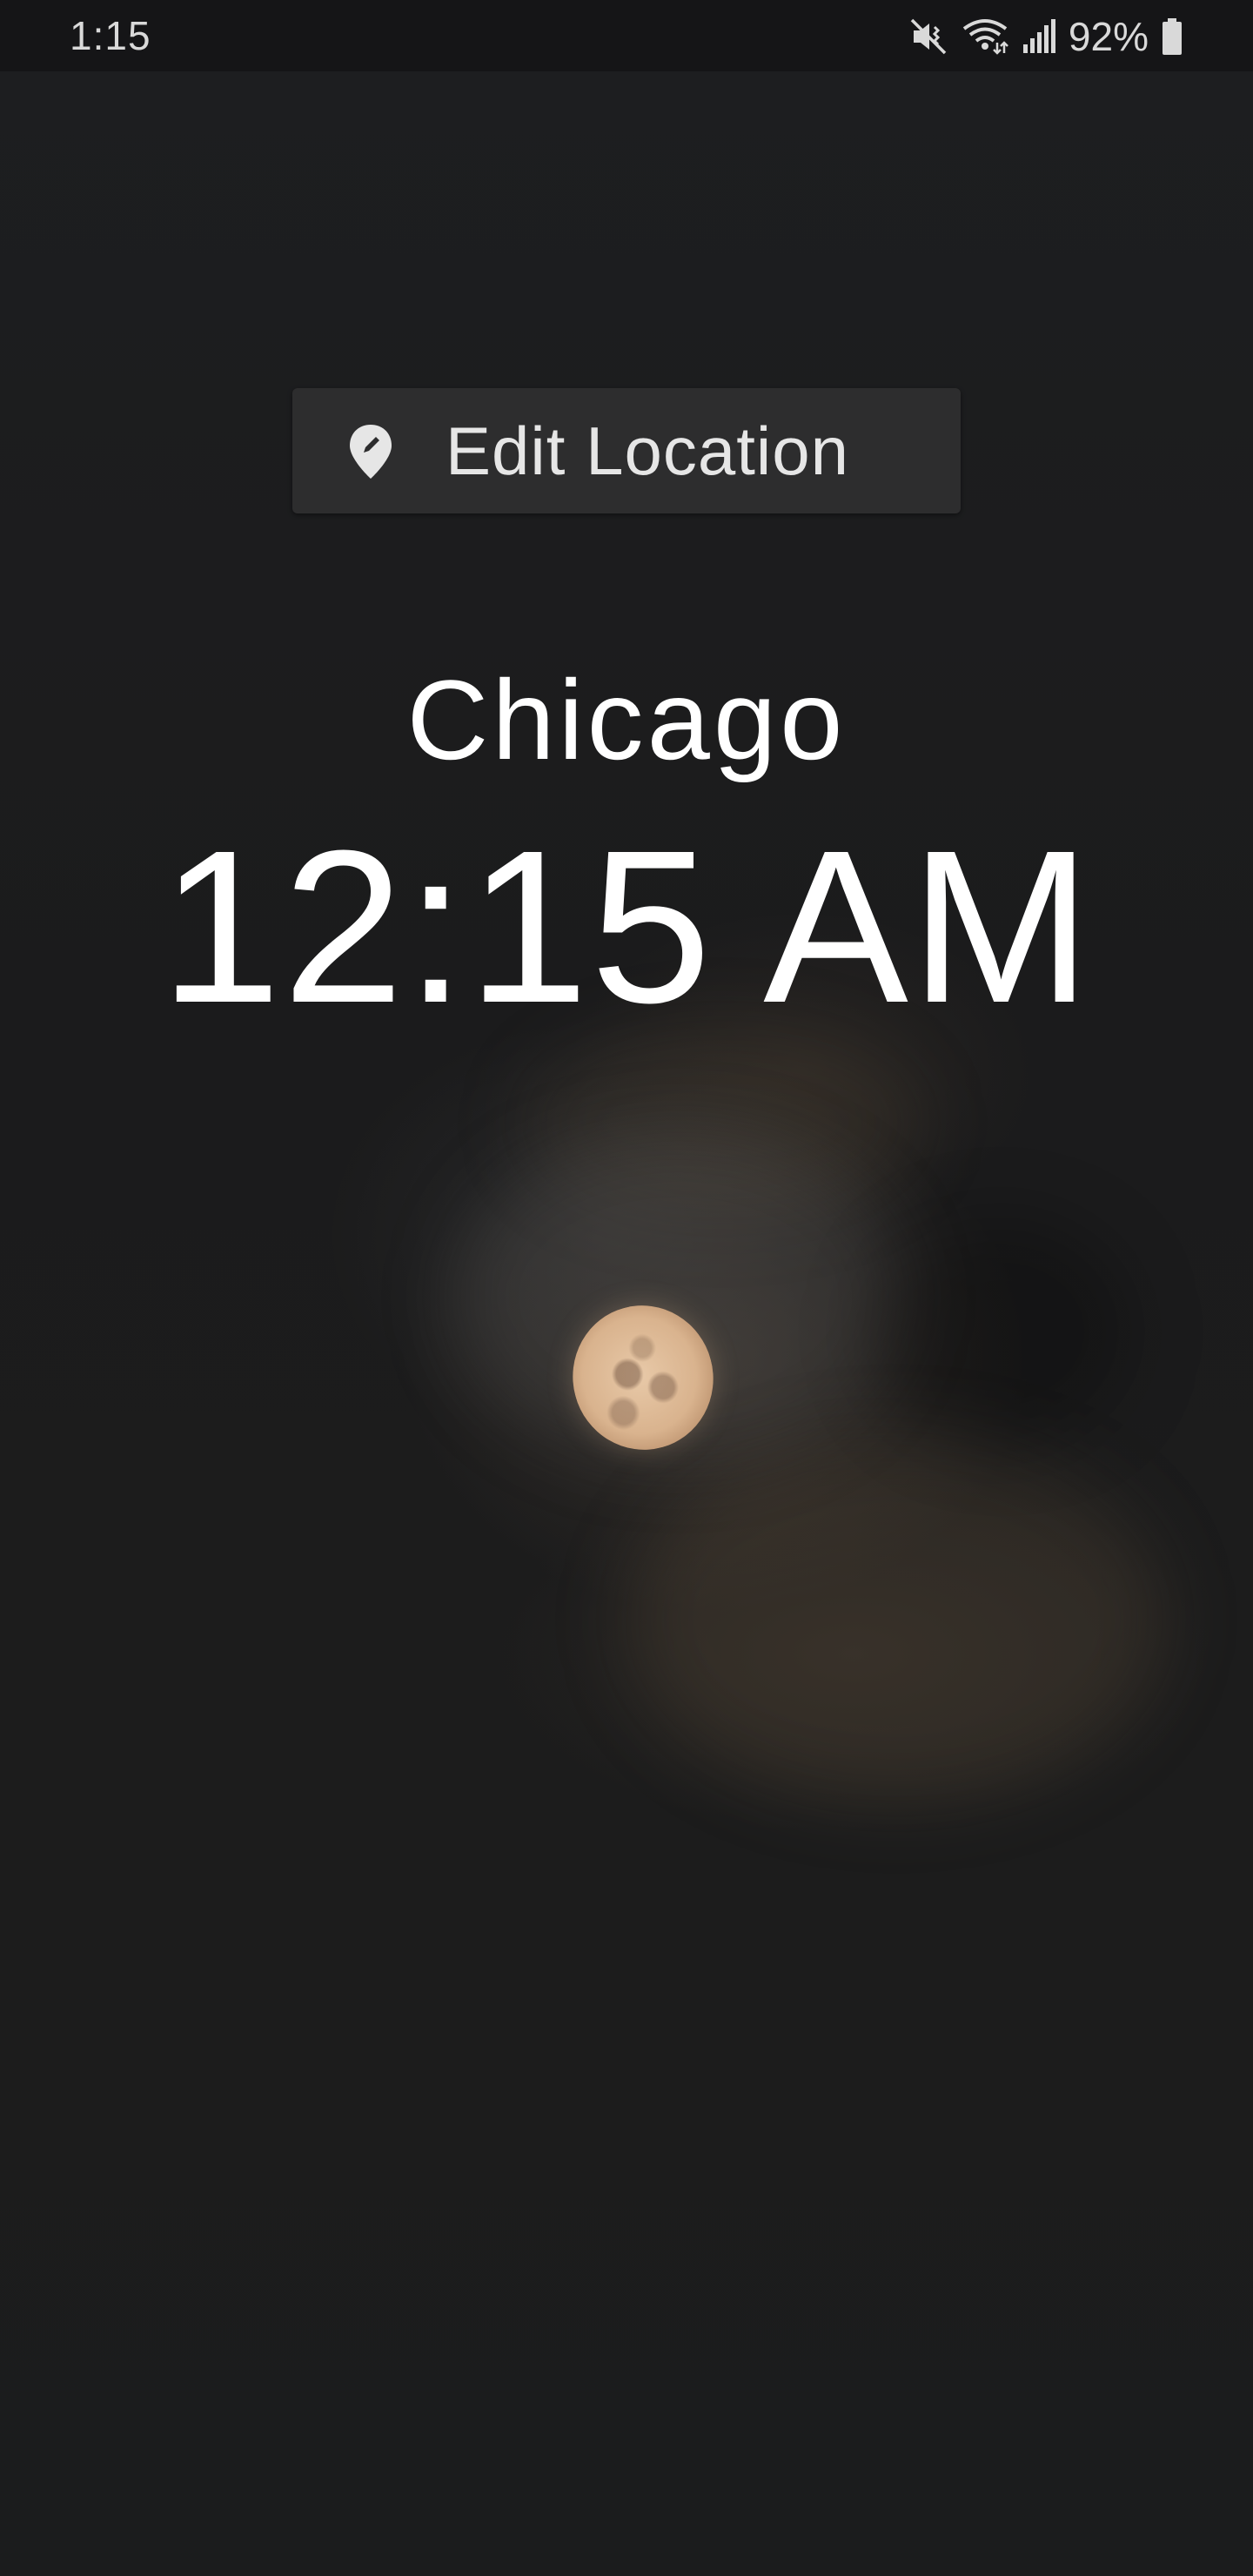 This screenshot has width=1253, height=2576. What do you see at coordinates (1039, 37) in the screenshot?
I see `signal-icon` at bounding box center [1039, 37].